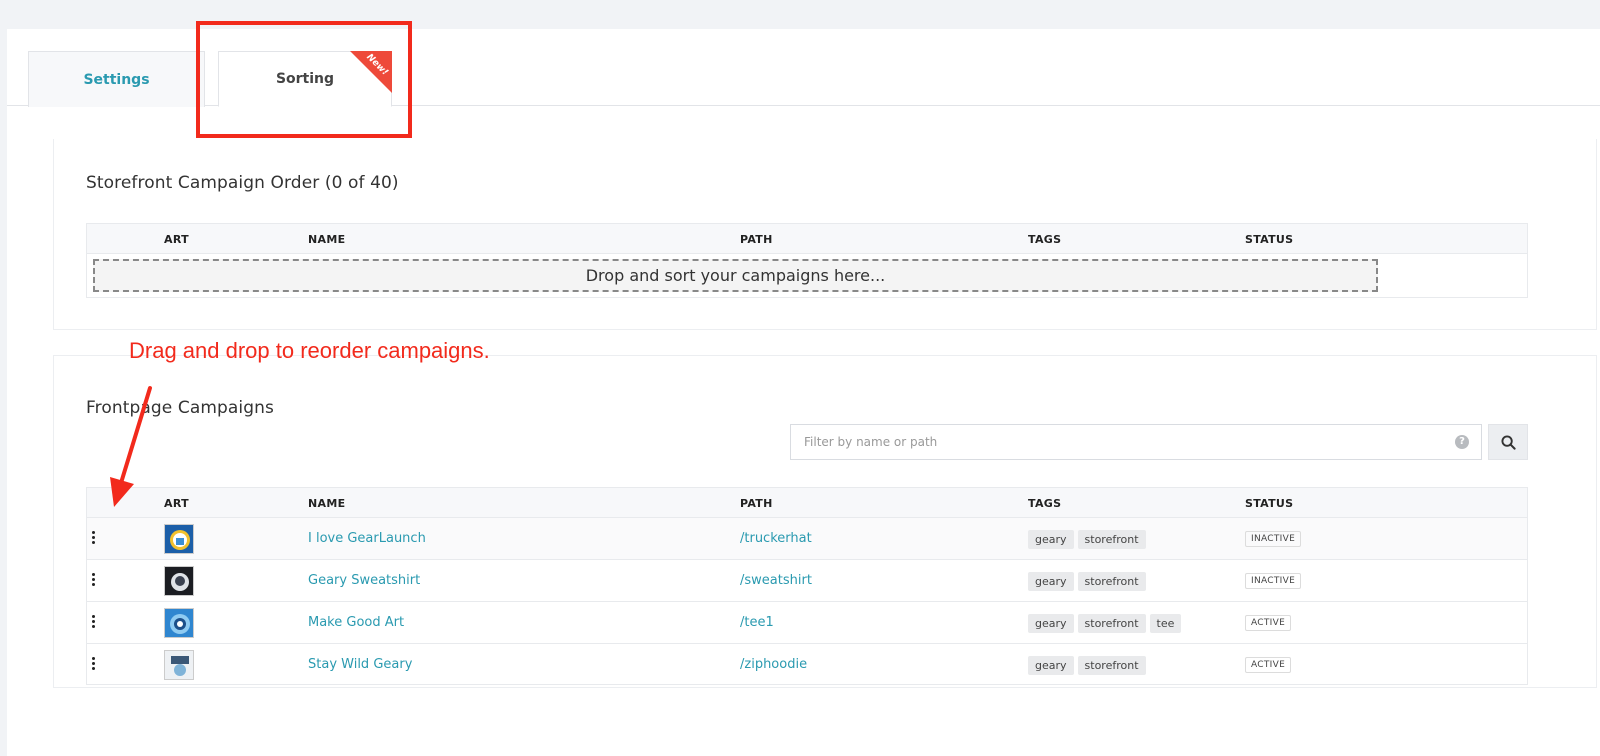 The height and width of the screenshot is (756, 1600). Describe the element at coordinates (773, 664) in the screenshot. I see `campaign-path-link: /ziphoodie` at that location.